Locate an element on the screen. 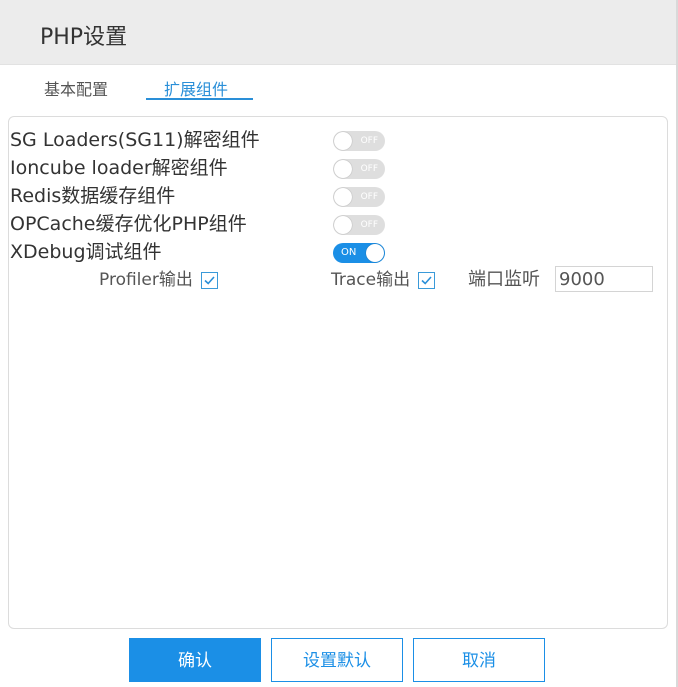 The width and height of the screenshot is (678, 687). component-label-sg11: SG Loaders(SG11)解密组件 is located at coordinates (135, 140).